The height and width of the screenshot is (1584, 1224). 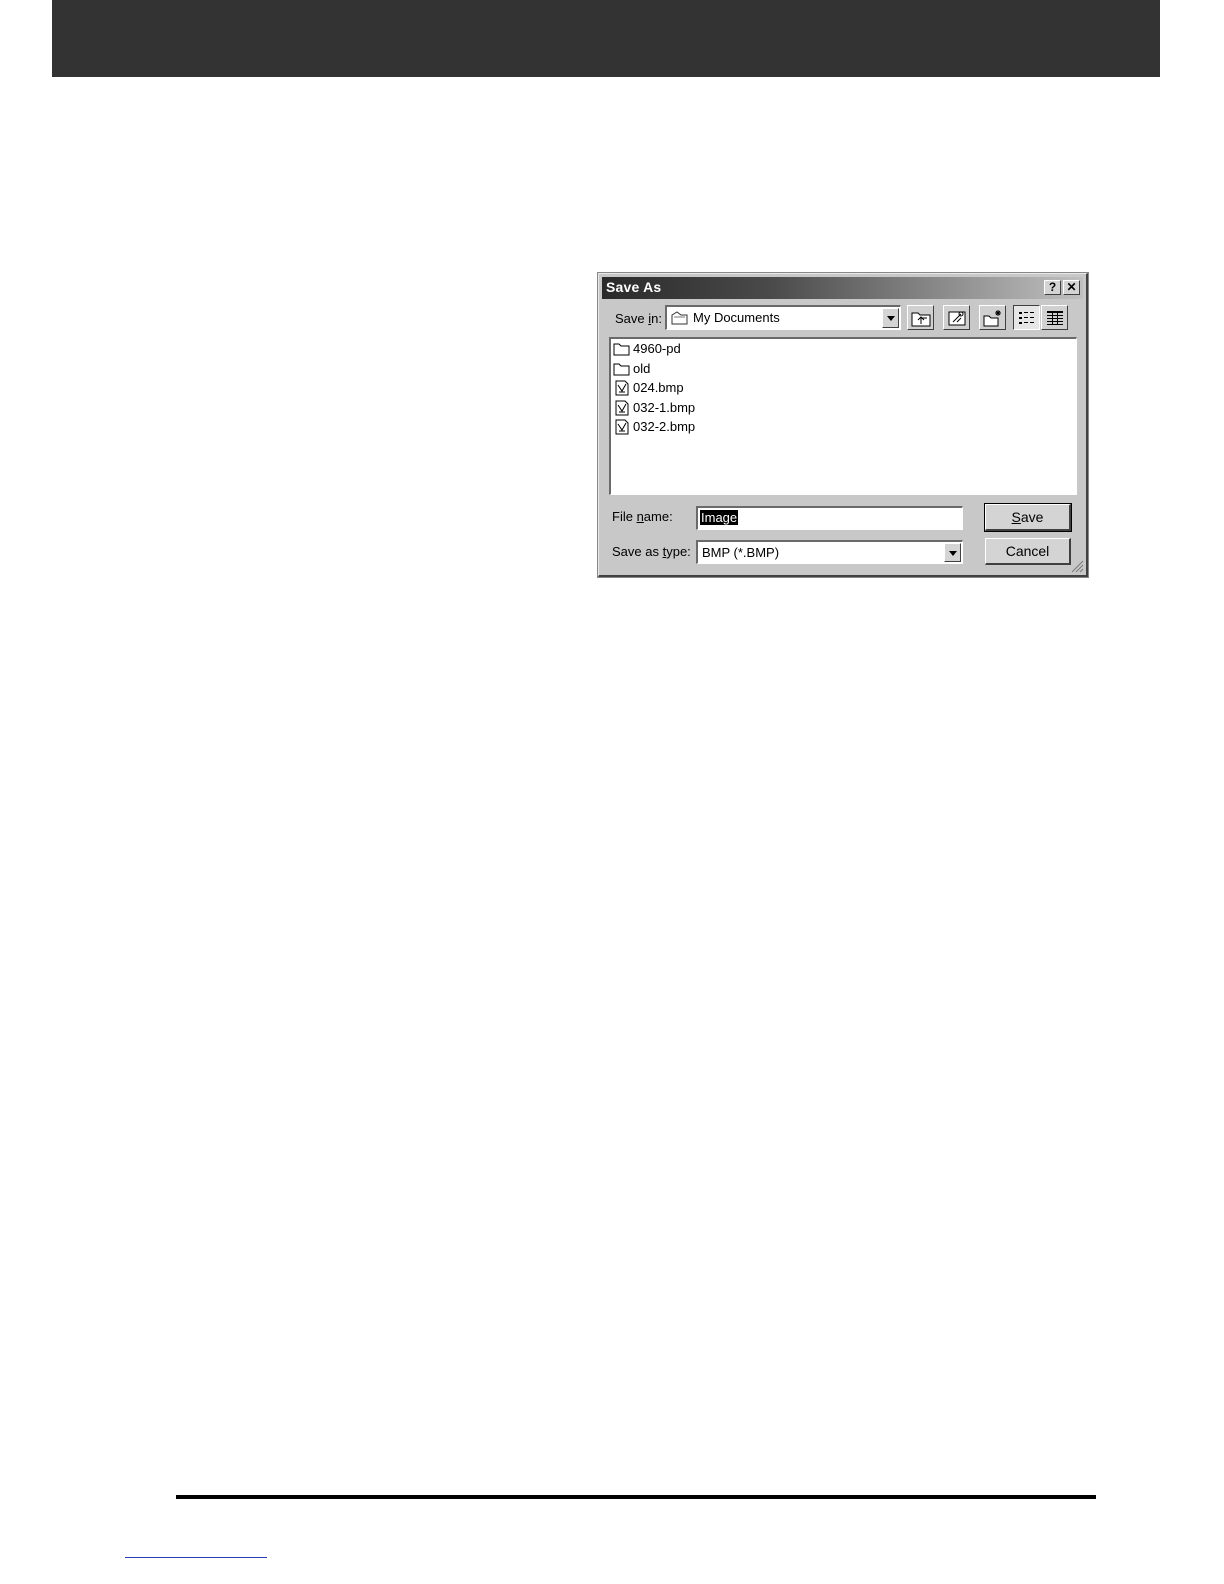 I want to click on save-as-type-label: Save as type:, so click(x=651, y=551).